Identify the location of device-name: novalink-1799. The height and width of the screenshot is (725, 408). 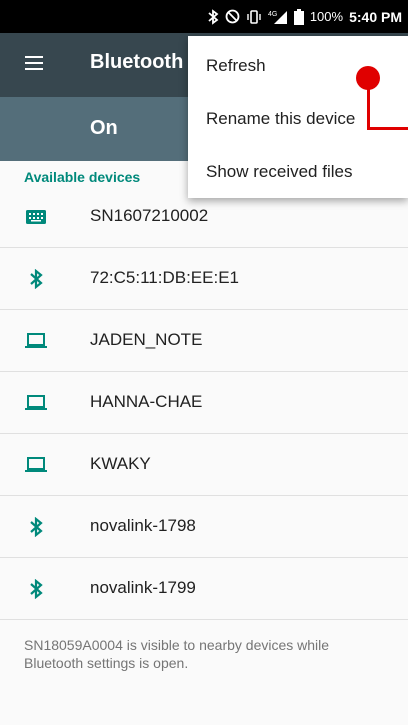
(143, 587).